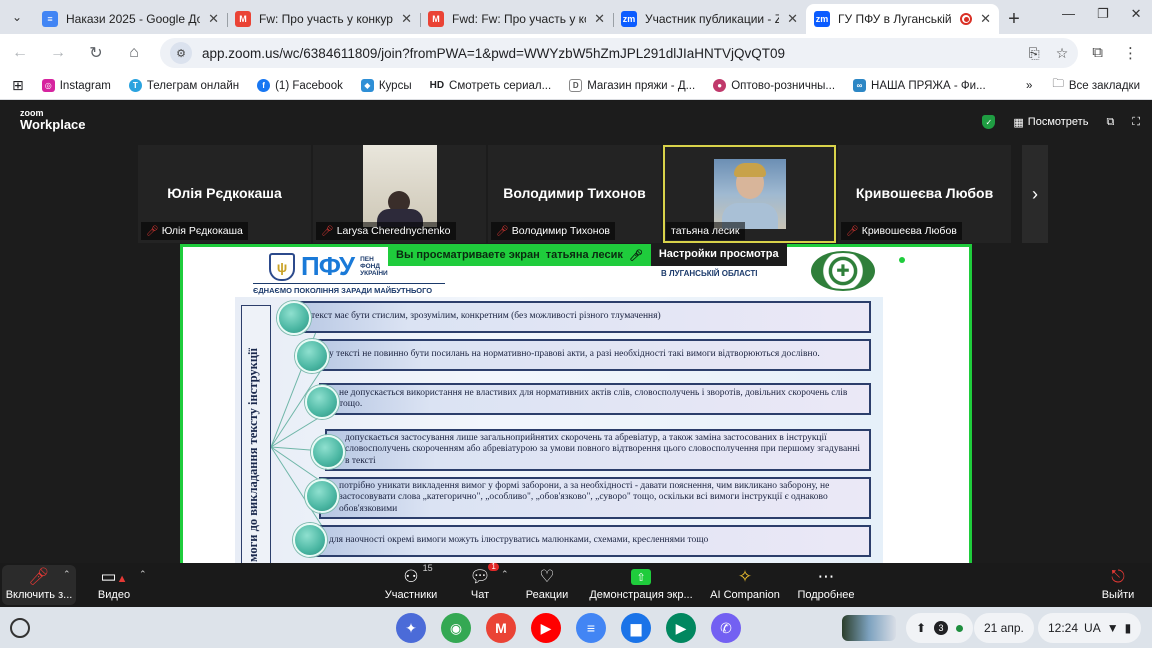  What do you see at coordinates (909, 231) in the screenshot?
I see `participant-label-text: Кривошеєва Любов` at bounding box center [909, 231].